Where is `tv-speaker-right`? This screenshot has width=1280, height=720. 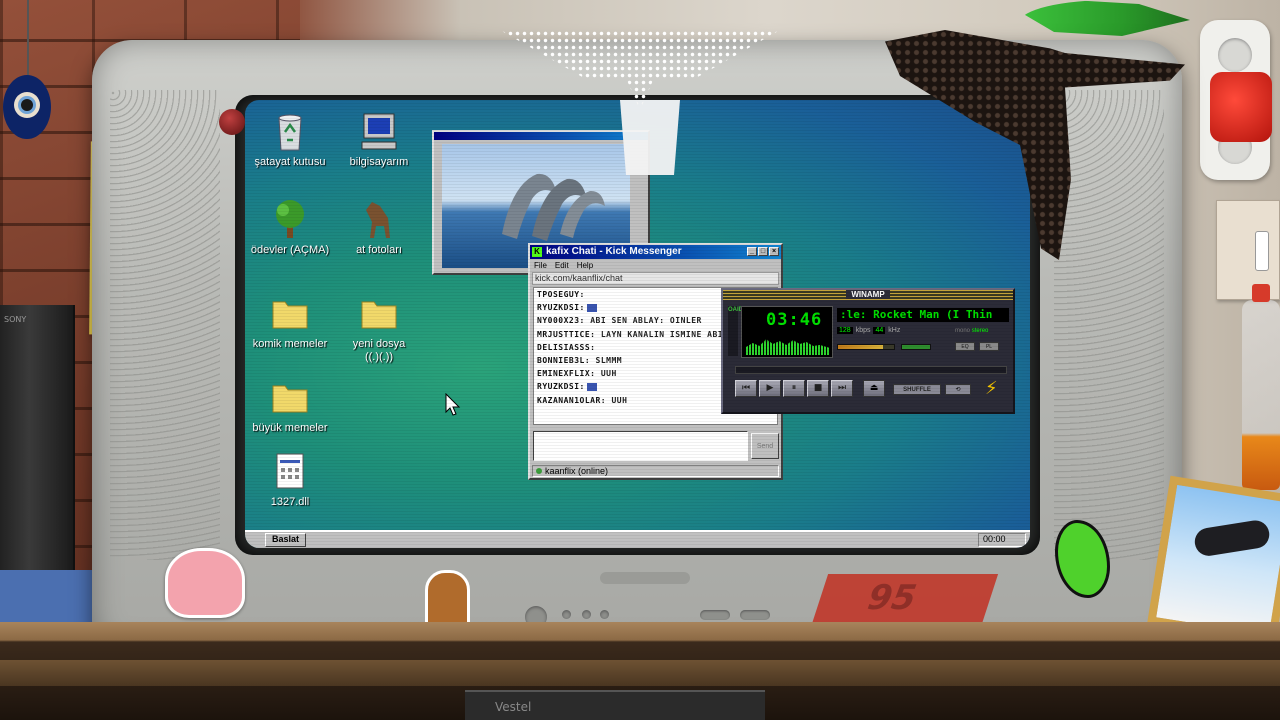 tv-speaker-right is located at coordinates (1109, 325).